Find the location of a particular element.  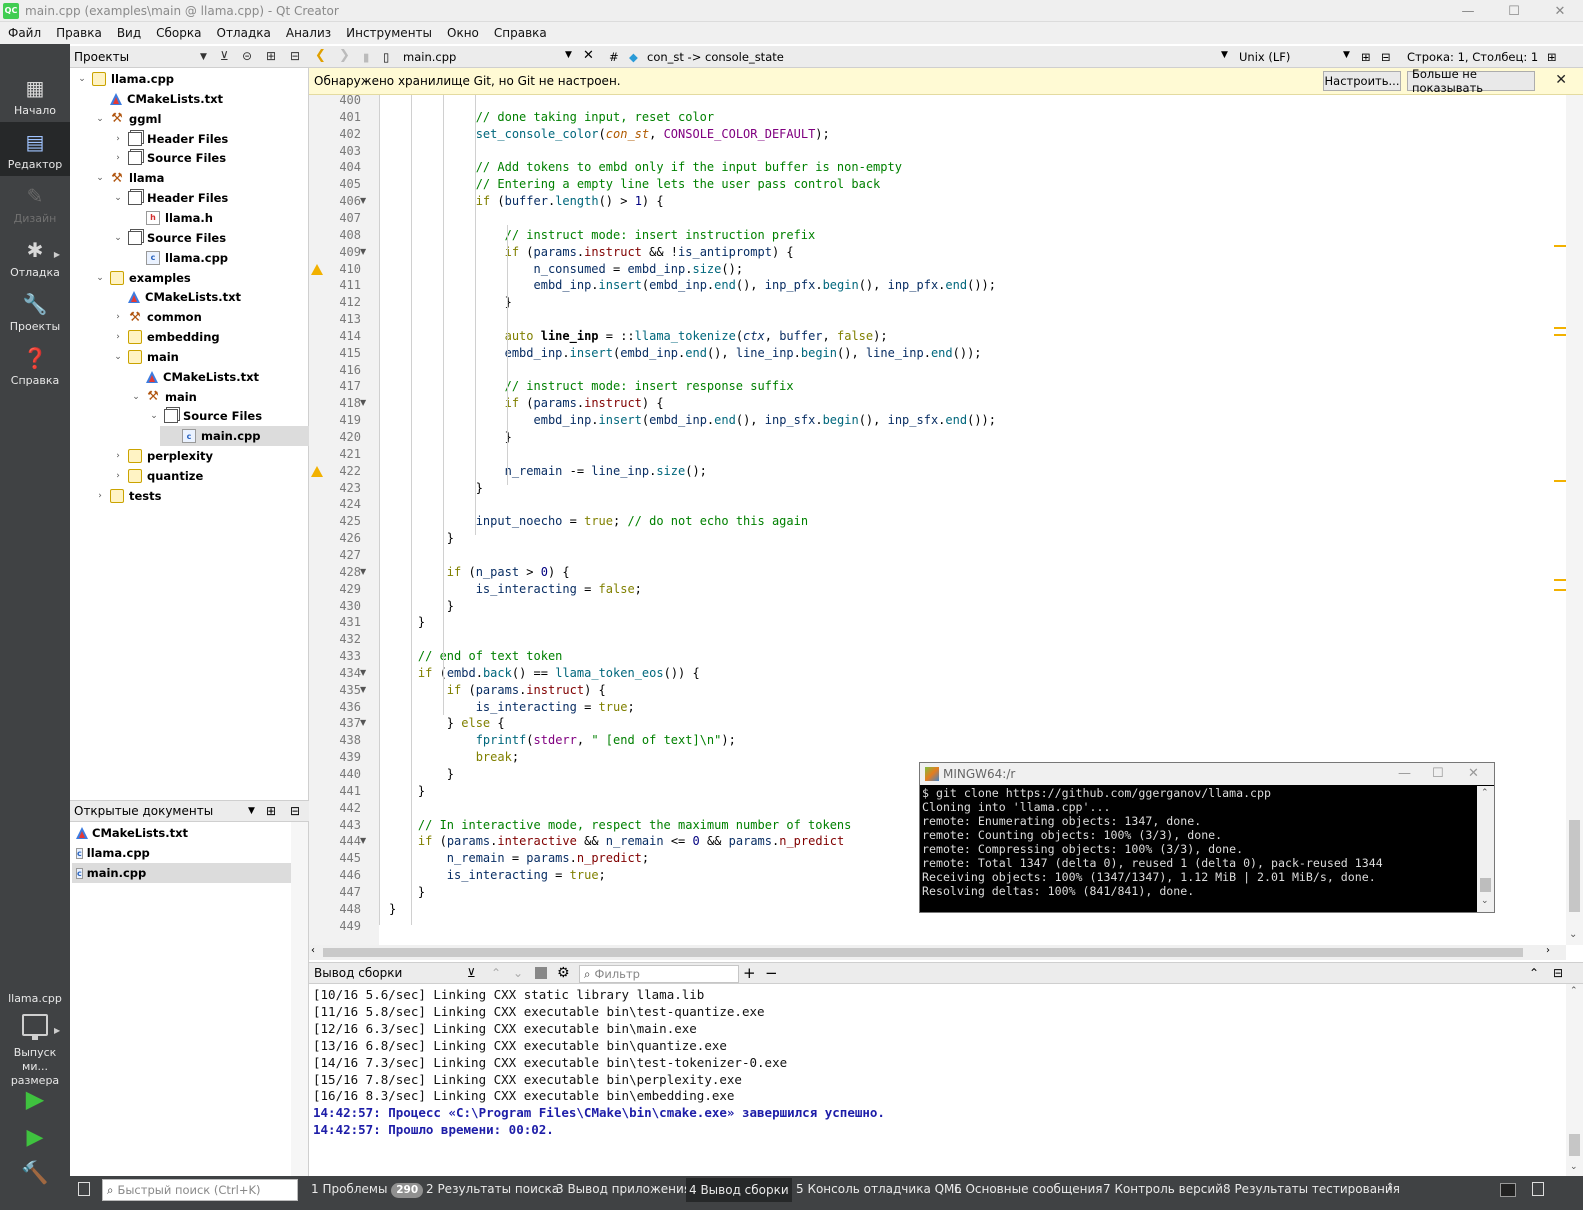

code-line: fprintf(stderr, " [end of text]\n"); is located at coordinates (562, 740).